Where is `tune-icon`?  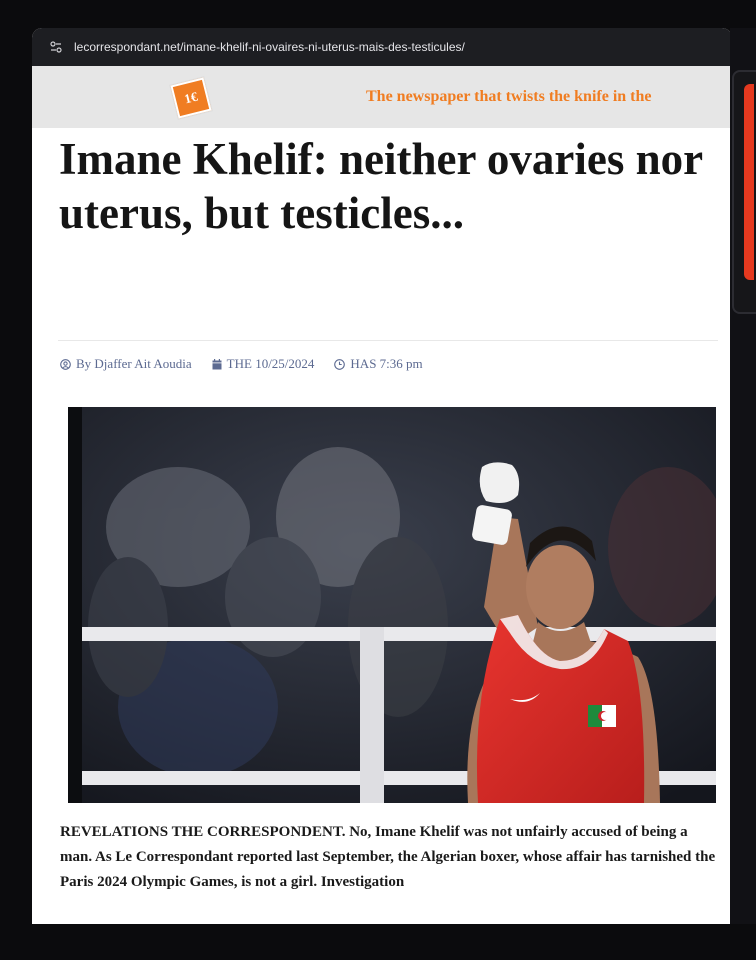
tune-icon is located at coordinates (56, 47).